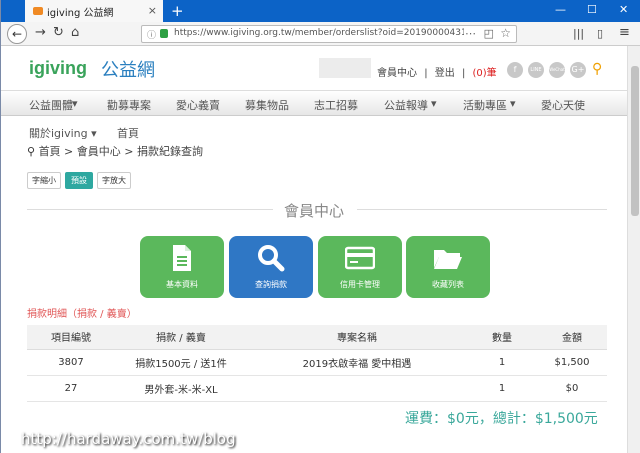 This screenshot has height=453, width=640. Describe the element at coordinates (71, 388) in the screenshot. I see `cell-id: 27` at that location.